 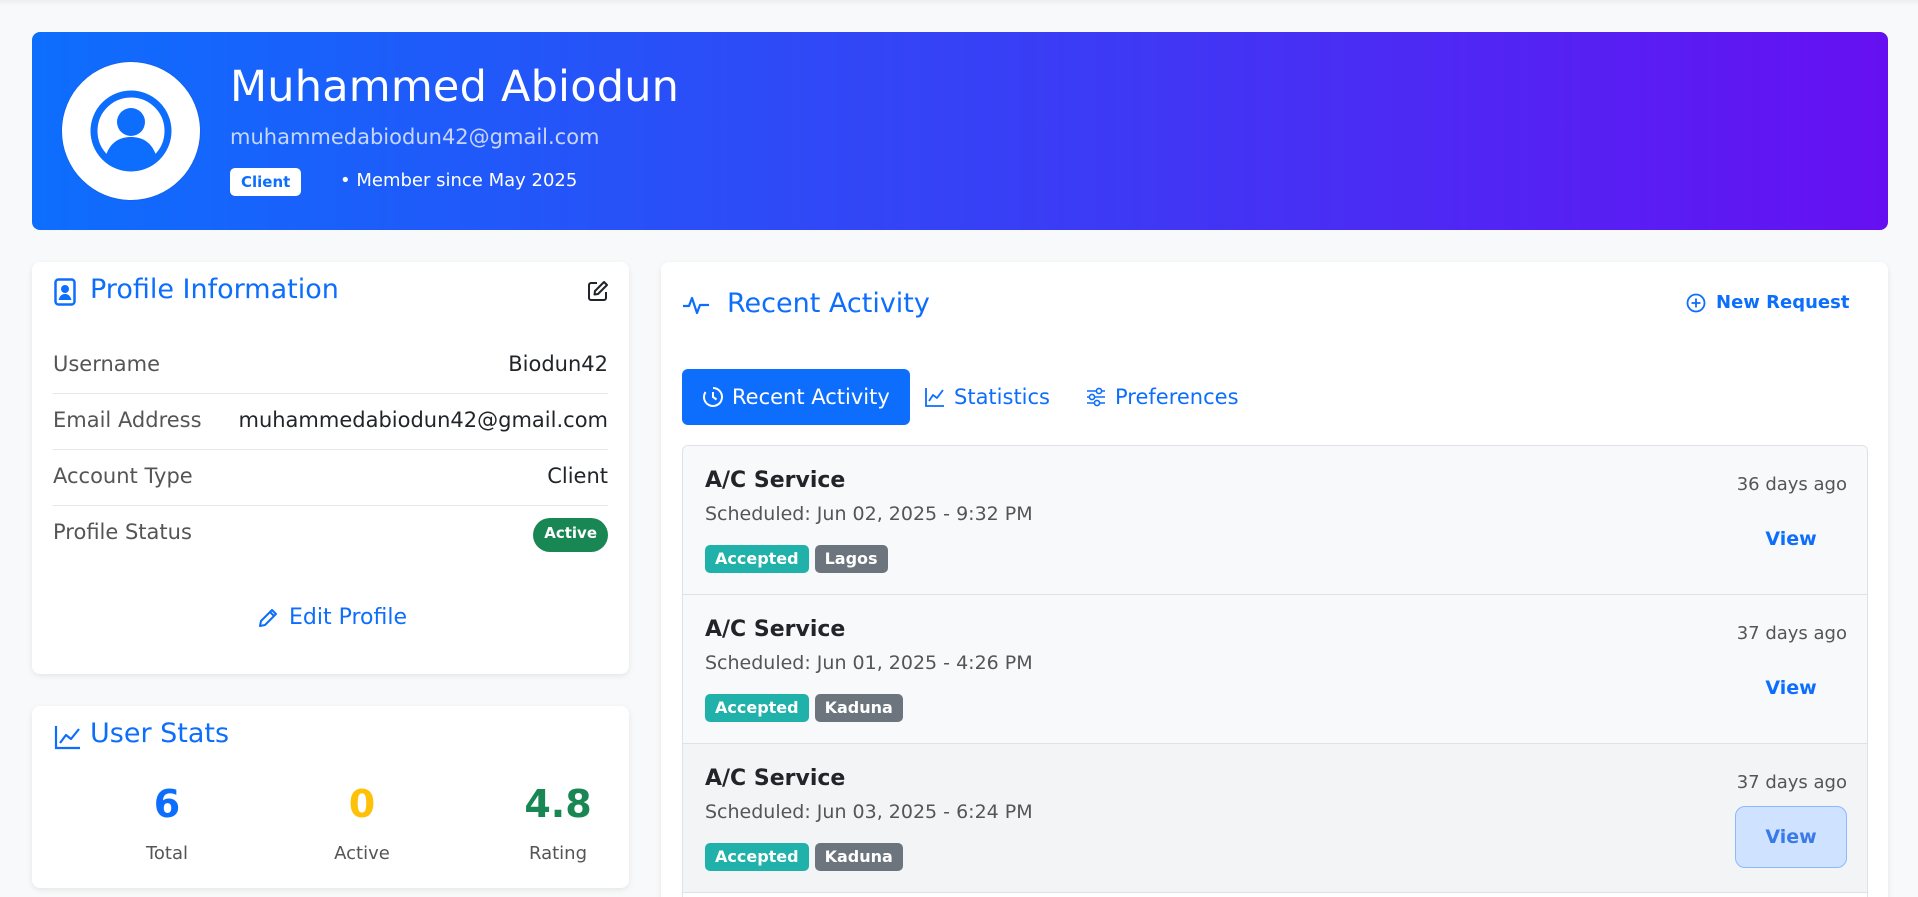 I want to click on stat-active: 0 Active, so click(x=362, y=822).